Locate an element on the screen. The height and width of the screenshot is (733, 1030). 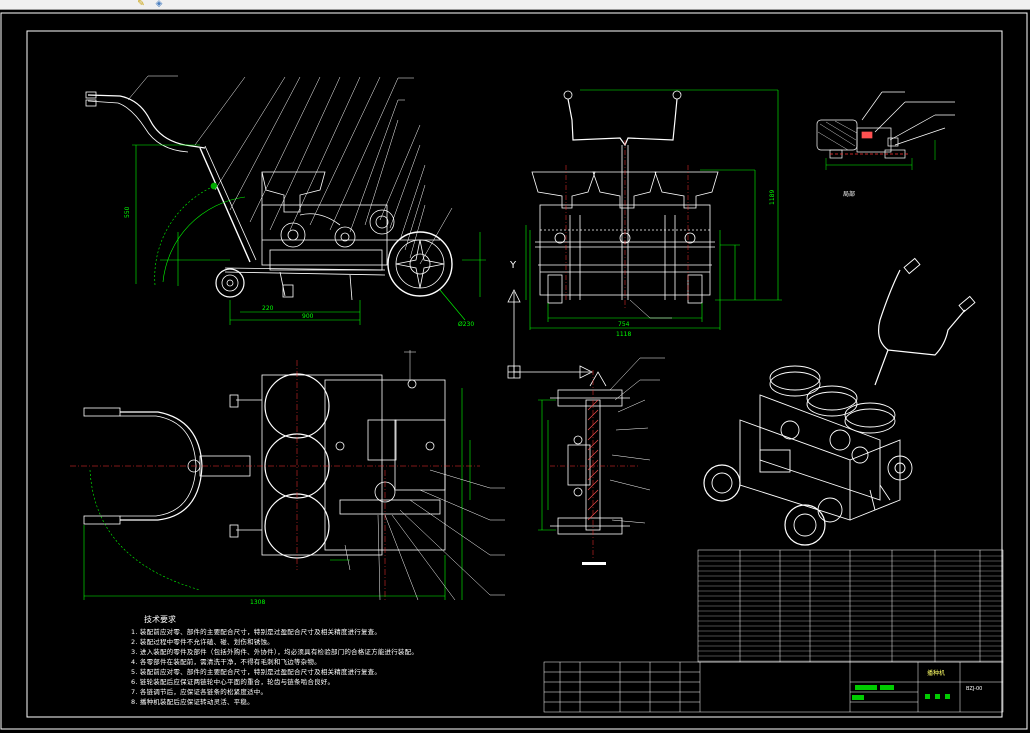
section-centerline is located at coordinates (595, 465).